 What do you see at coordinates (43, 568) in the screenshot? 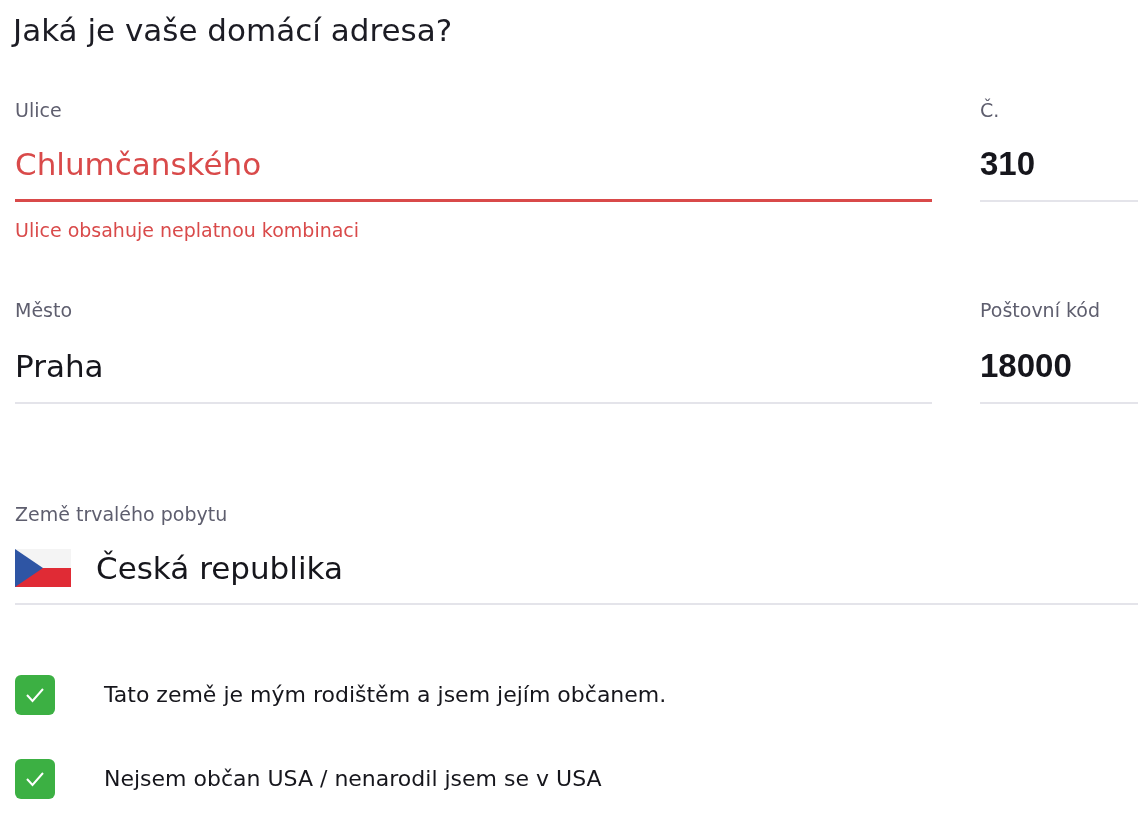
I see `flag-icon` at bounding box center [43, 568].